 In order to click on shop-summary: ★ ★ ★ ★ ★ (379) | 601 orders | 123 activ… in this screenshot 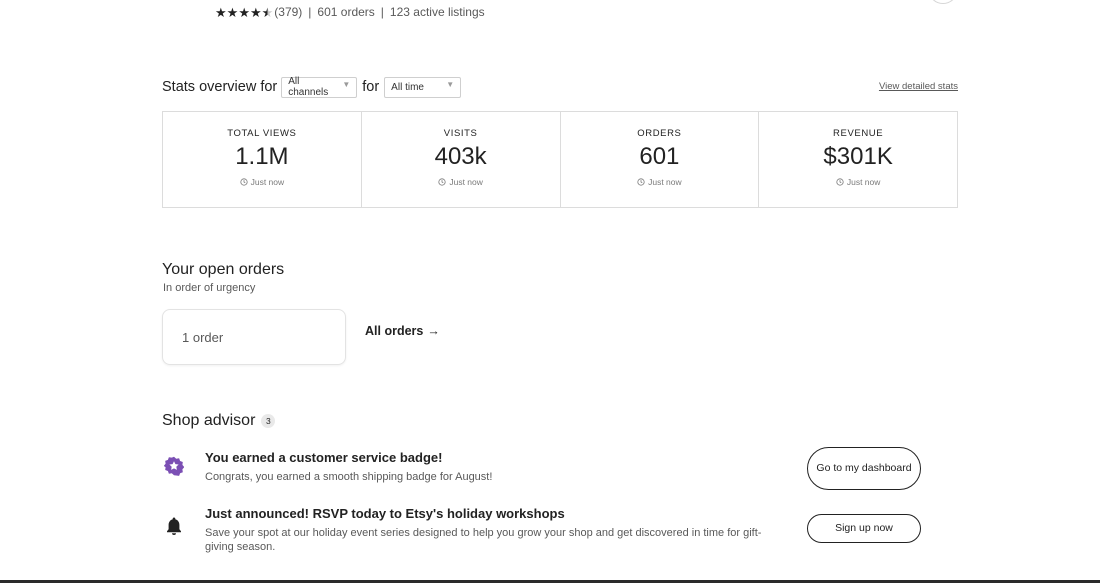, I will do `click(350, 12)`.